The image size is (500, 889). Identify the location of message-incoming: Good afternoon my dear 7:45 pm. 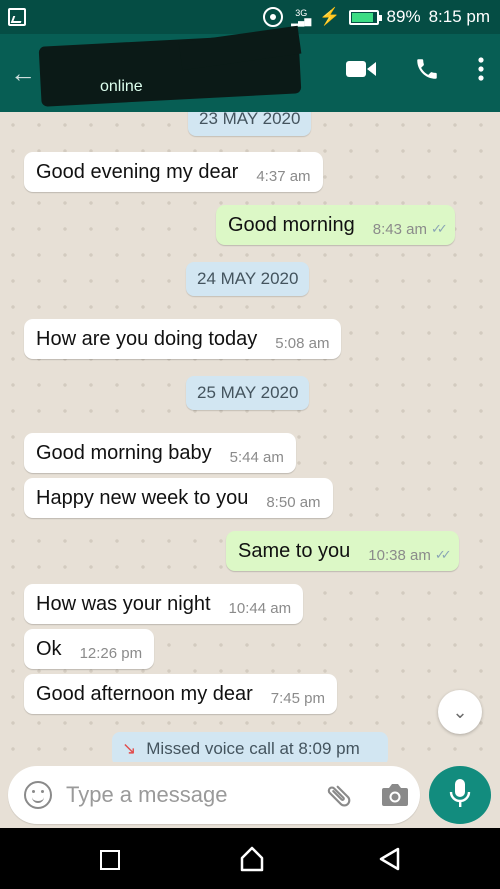
(180, 694).